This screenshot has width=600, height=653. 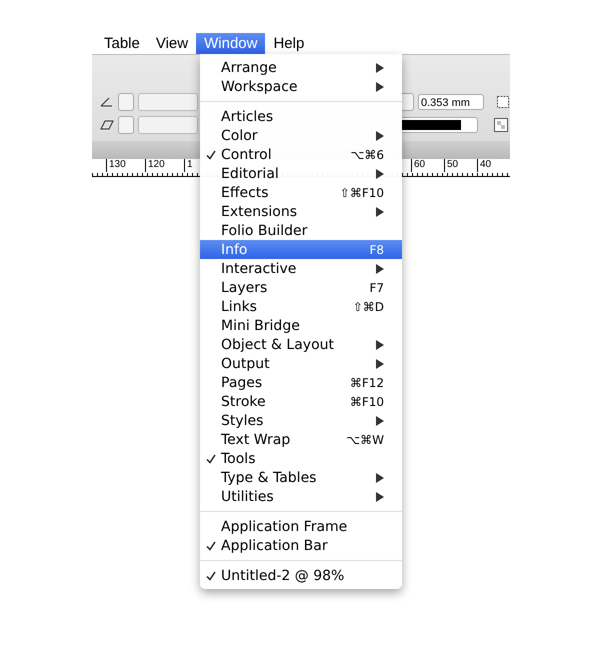 I want to click on menu-item: Utilities, so click(x=301, y=496).